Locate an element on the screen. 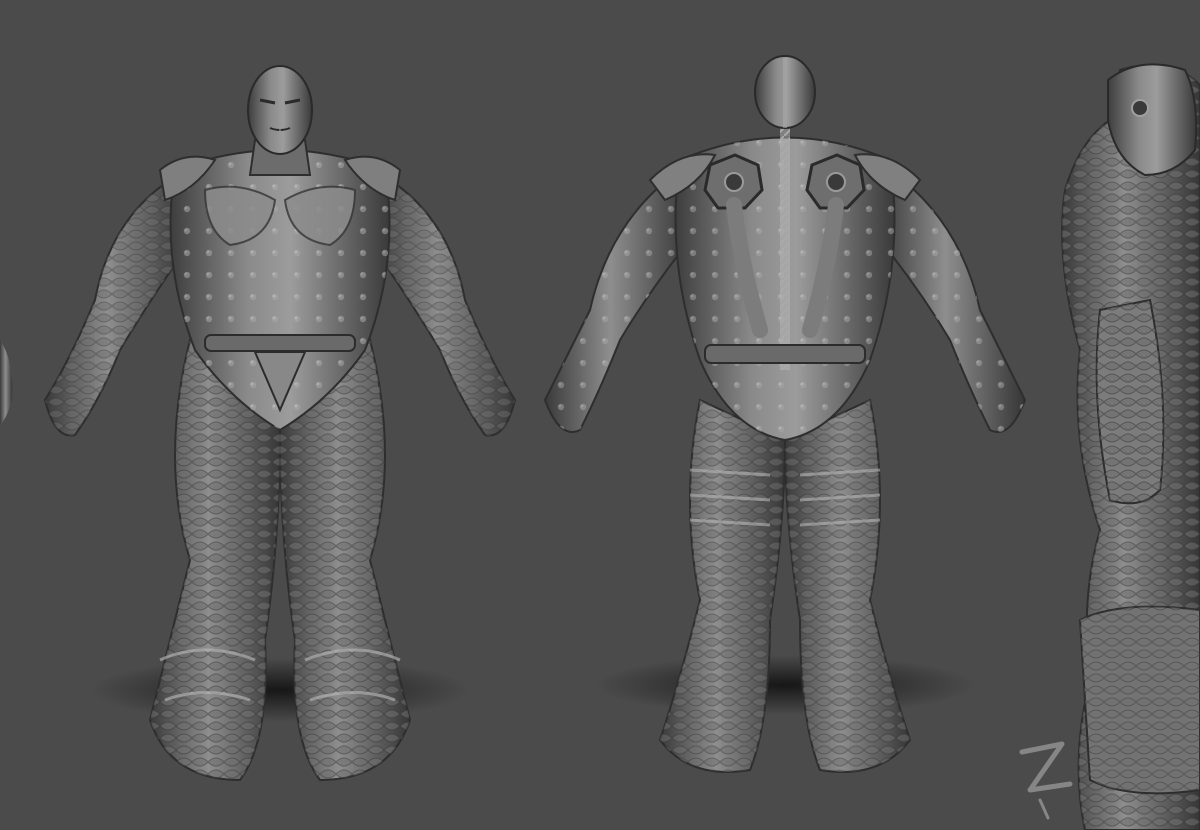  front-ground-shadow is located at coordinates (280, 690).